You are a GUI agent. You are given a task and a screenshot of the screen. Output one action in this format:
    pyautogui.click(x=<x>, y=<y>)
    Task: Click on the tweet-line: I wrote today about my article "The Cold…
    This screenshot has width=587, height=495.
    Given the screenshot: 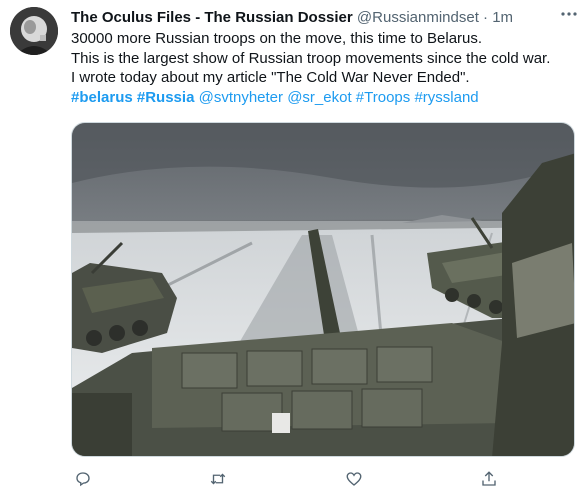 What is the action you would take?
    pyautogui.click(x=270, y=78)
    